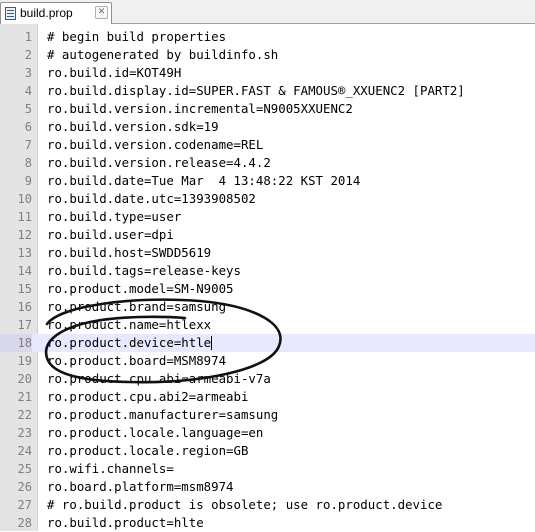  Describe the element at coordinates (267, 325) in the screenshot. I see `code-line: 17 ro.product.name=htlexx` at that location.